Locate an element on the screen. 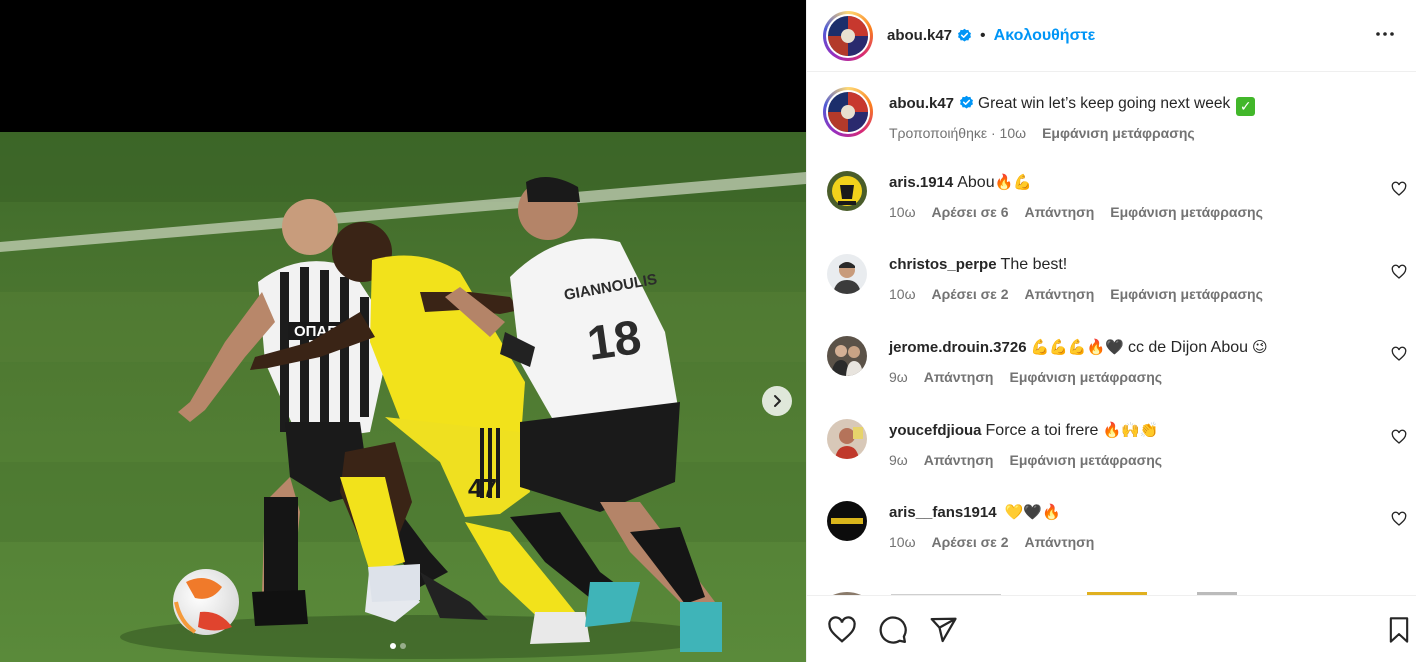 The width and height of the screenshot is (1416, 662). comment-username: aris.1914 is located at coordinates (921, 182).